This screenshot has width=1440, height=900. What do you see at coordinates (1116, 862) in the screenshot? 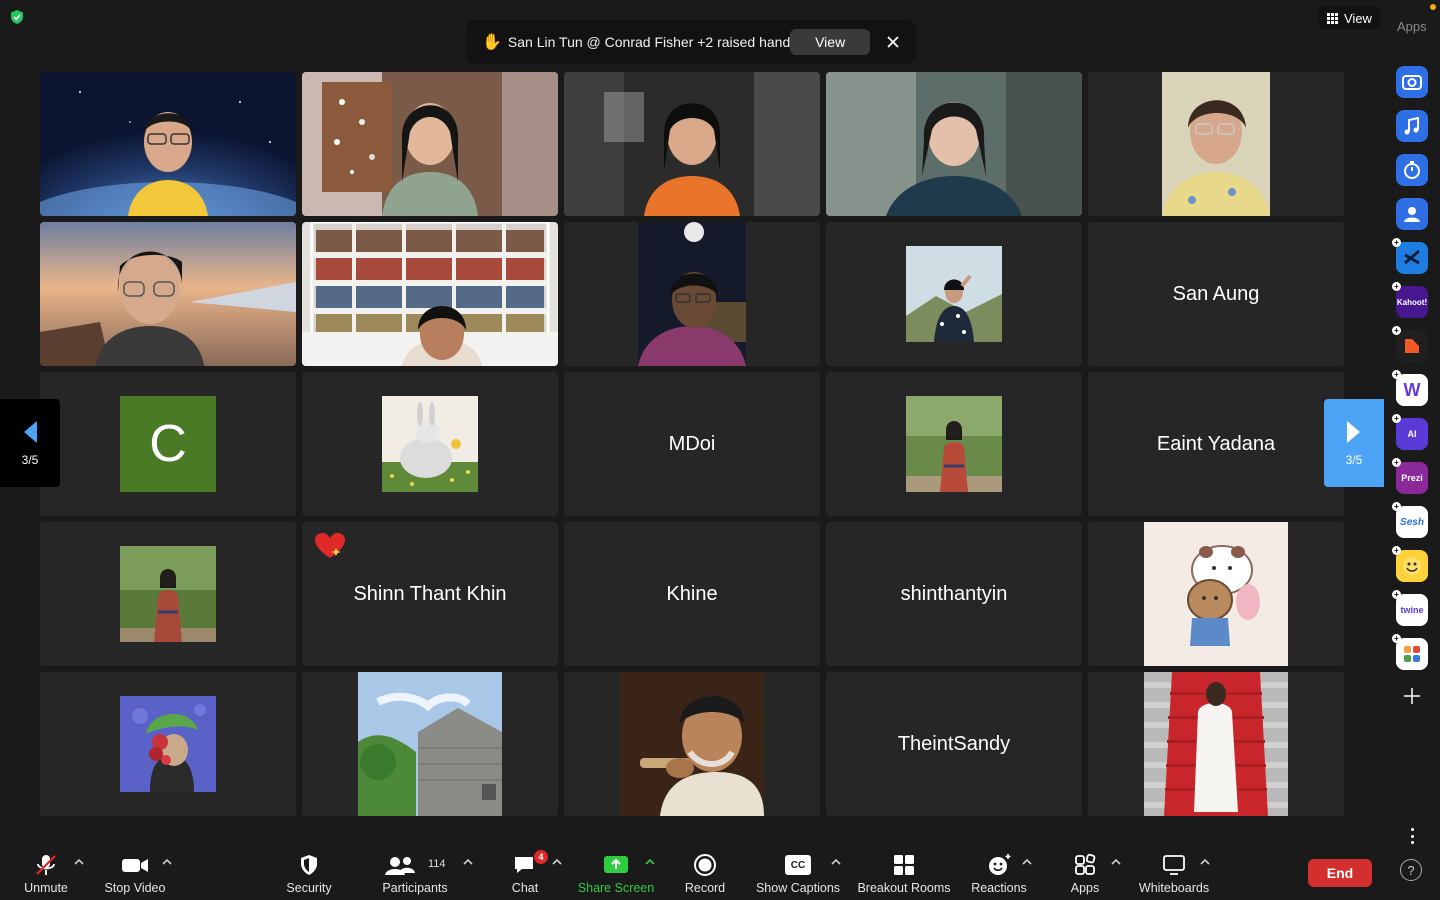
I see `apps-options-chevron-icon` at bounding box center [1116, 862].